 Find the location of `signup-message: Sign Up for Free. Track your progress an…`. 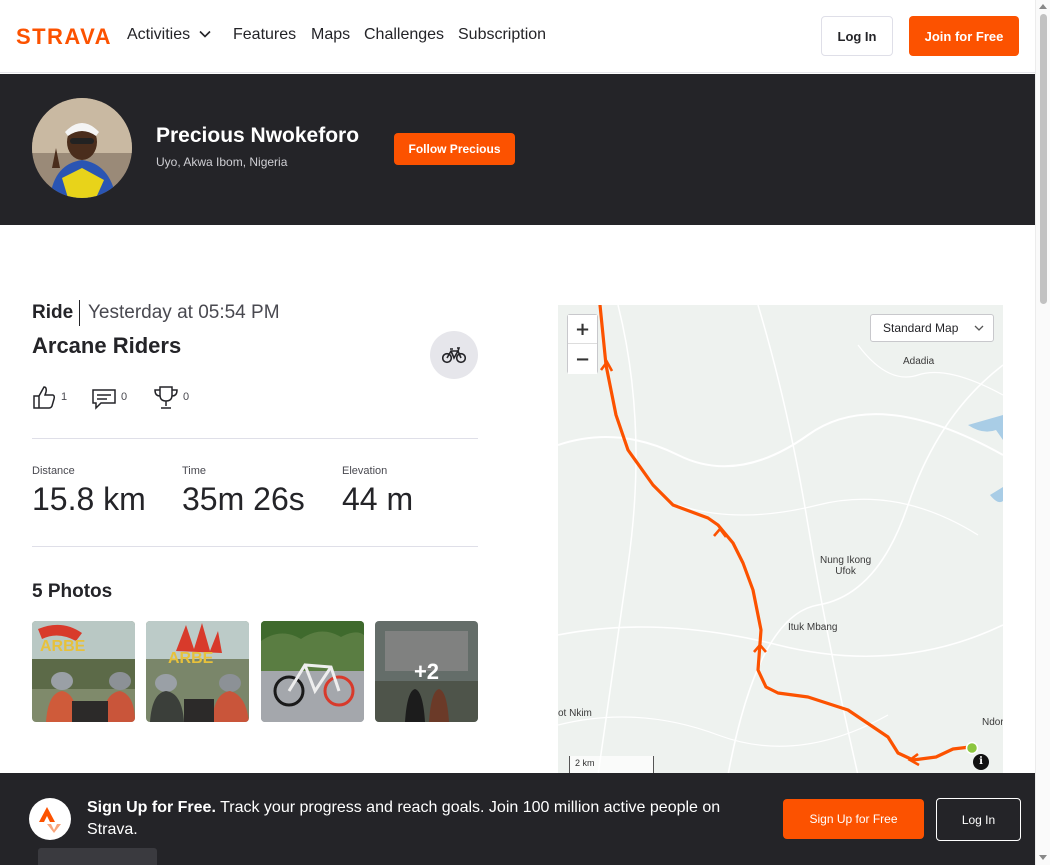

signup-message: Sign Up for Free. Track your progress an… is located at coordinates (417, 819).